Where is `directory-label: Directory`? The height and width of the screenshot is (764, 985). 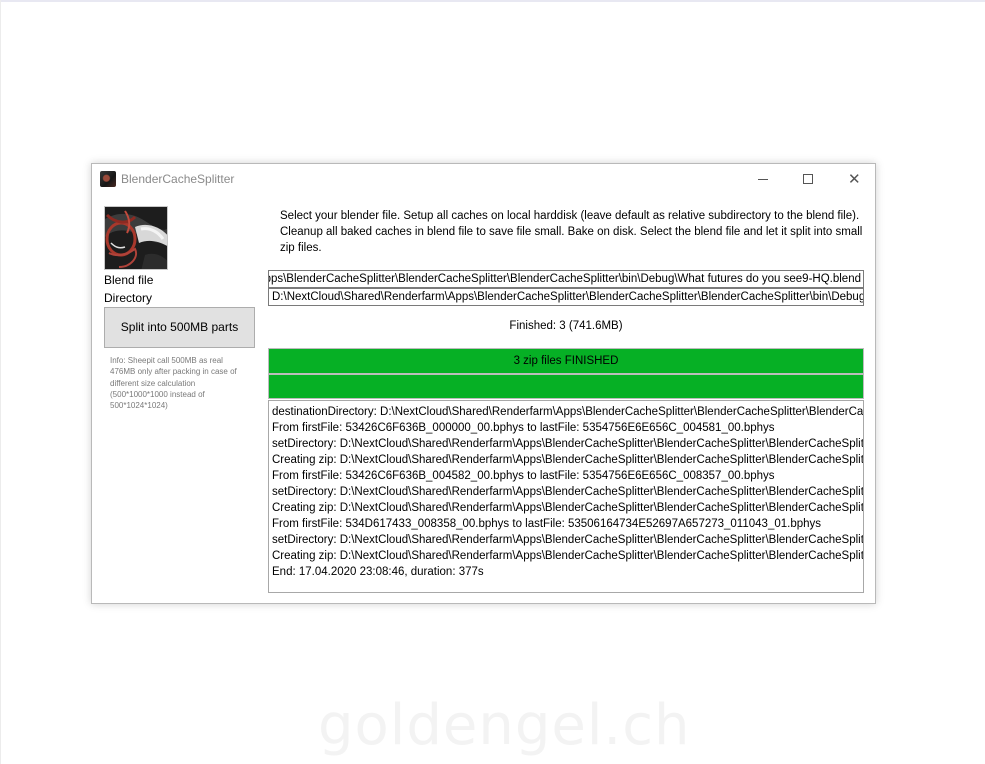 directory-label: Directory is located at coordinates (128, 298).